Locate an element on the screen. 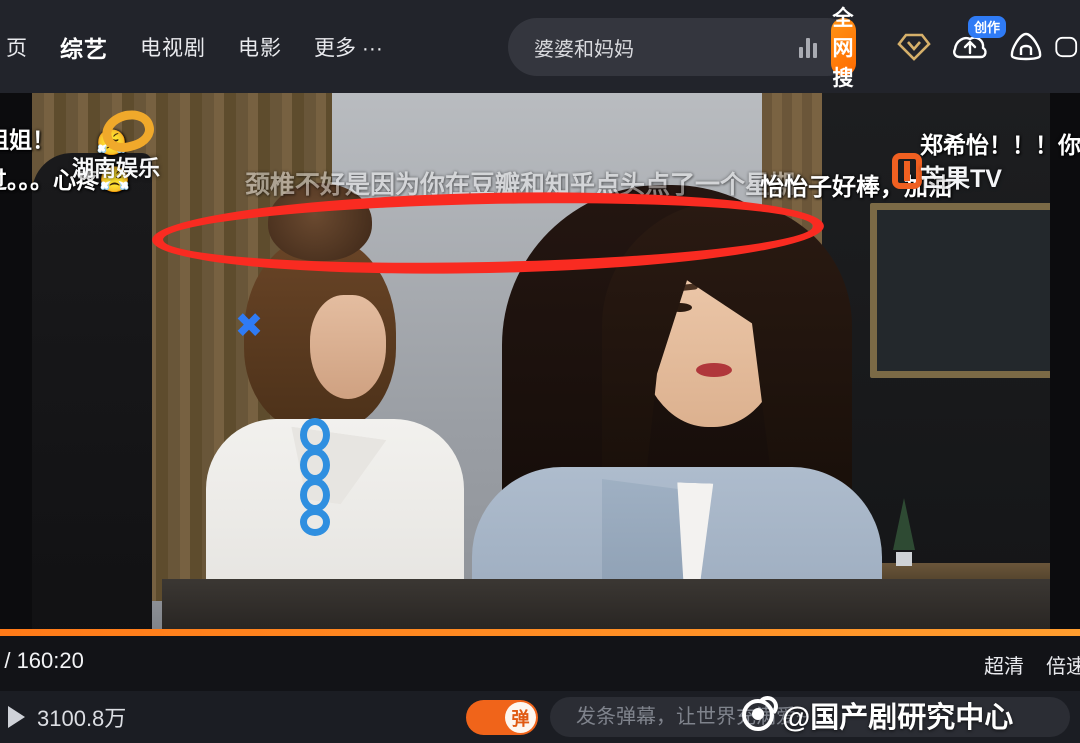 This screenshot has height=743, width=1080. quality-selector: 超清 is located at coordinates (1004, 664).